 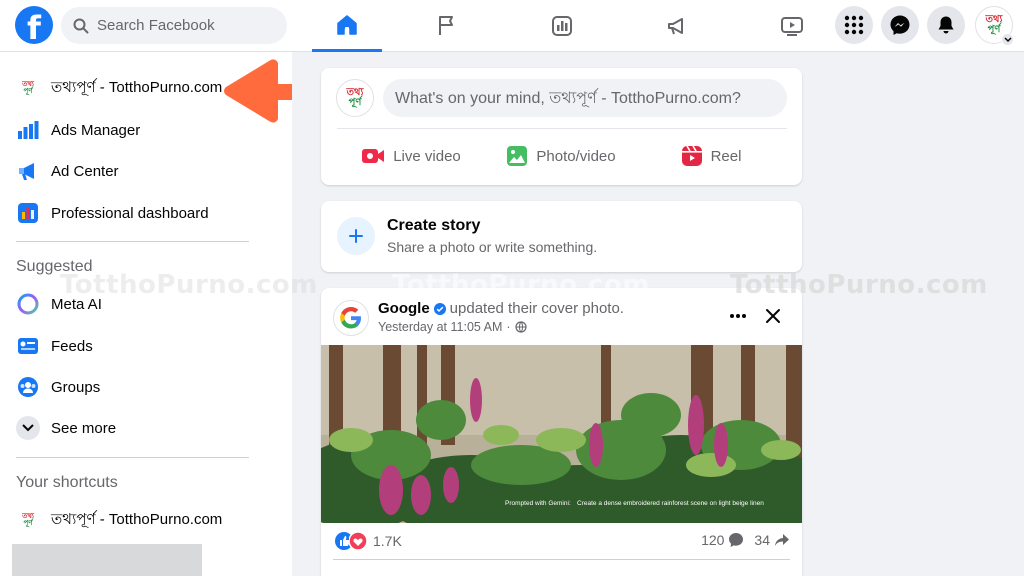 I want to click on facebook-logo: f, so click(x=34, y=25).